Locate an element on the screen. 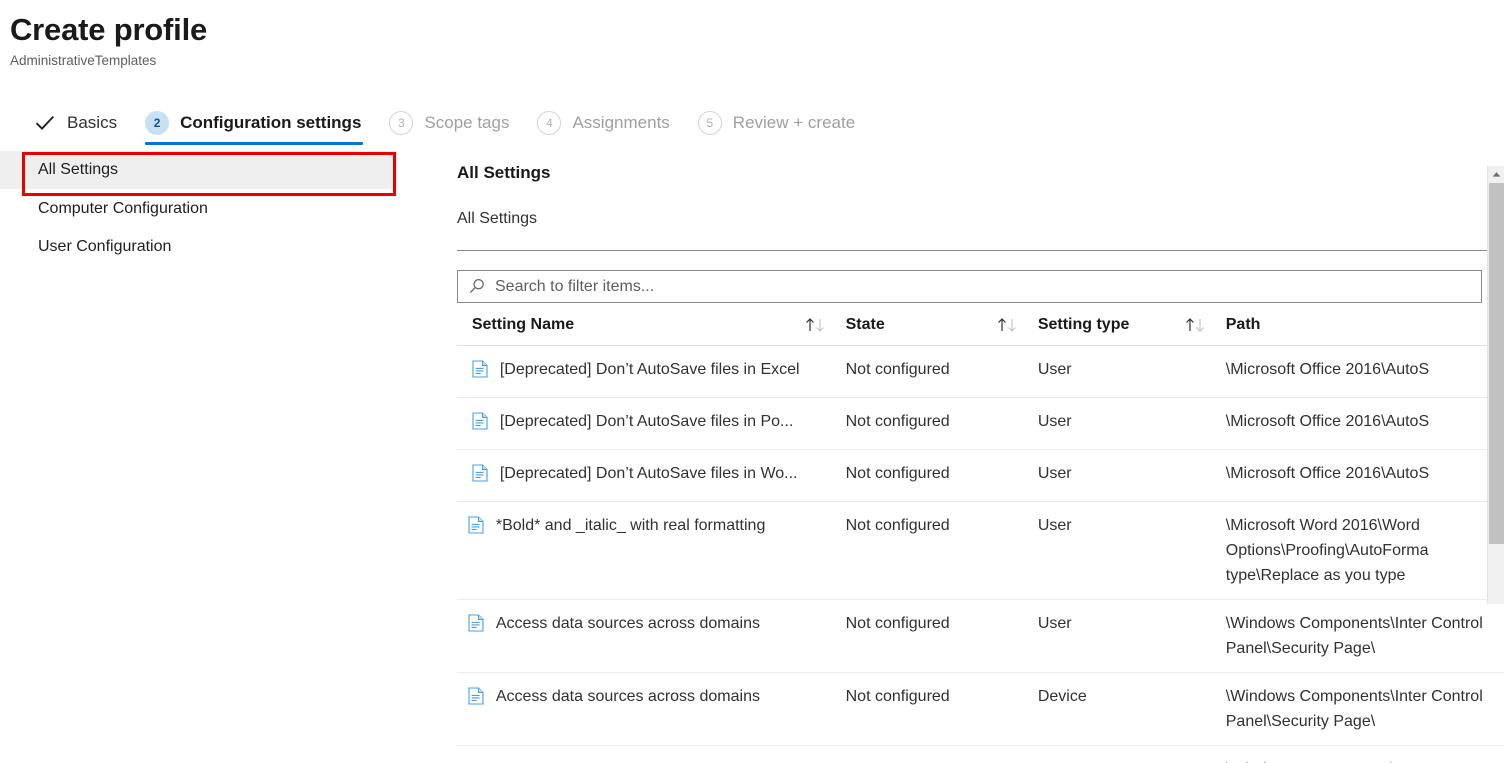  column-label: Setting type is located at coordinates (1083, 324).